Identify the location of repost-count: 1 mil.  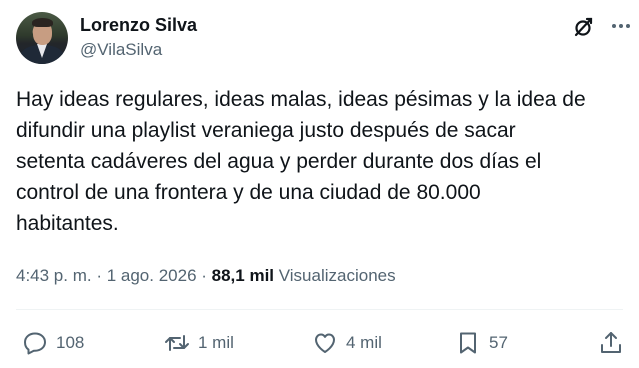
(216, 342).